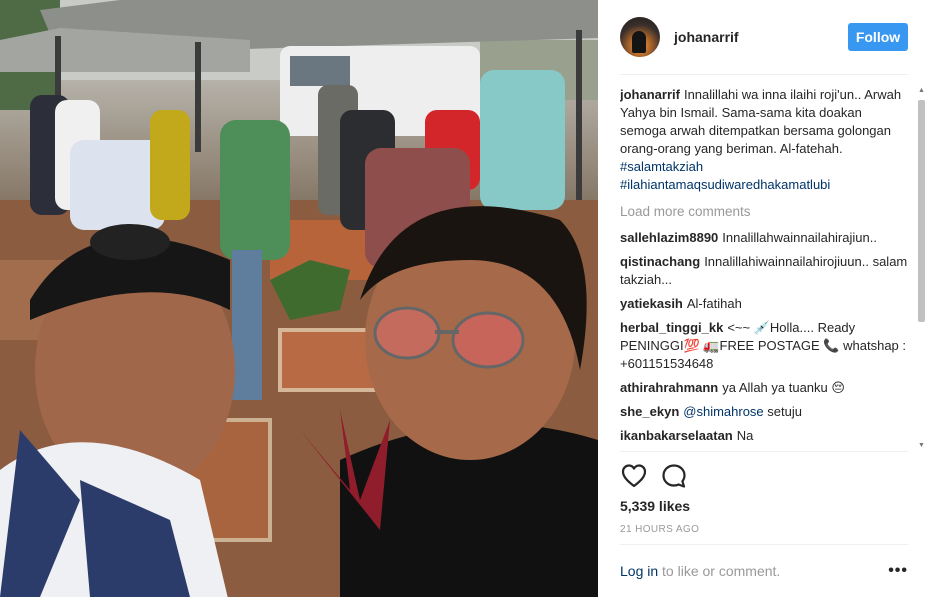 The height and width of the screenshot is (597, 930). Describe the element at coordinates (721, 571) in the screenshot. I see `login-prompt-text: to like or comment.` at that location.